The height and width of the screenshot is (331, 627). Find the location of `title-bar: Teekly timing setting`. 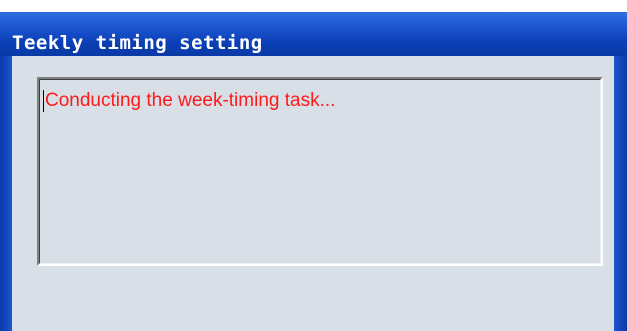

title-bar: Teekly timing setting is located at coordinates (313, 34).